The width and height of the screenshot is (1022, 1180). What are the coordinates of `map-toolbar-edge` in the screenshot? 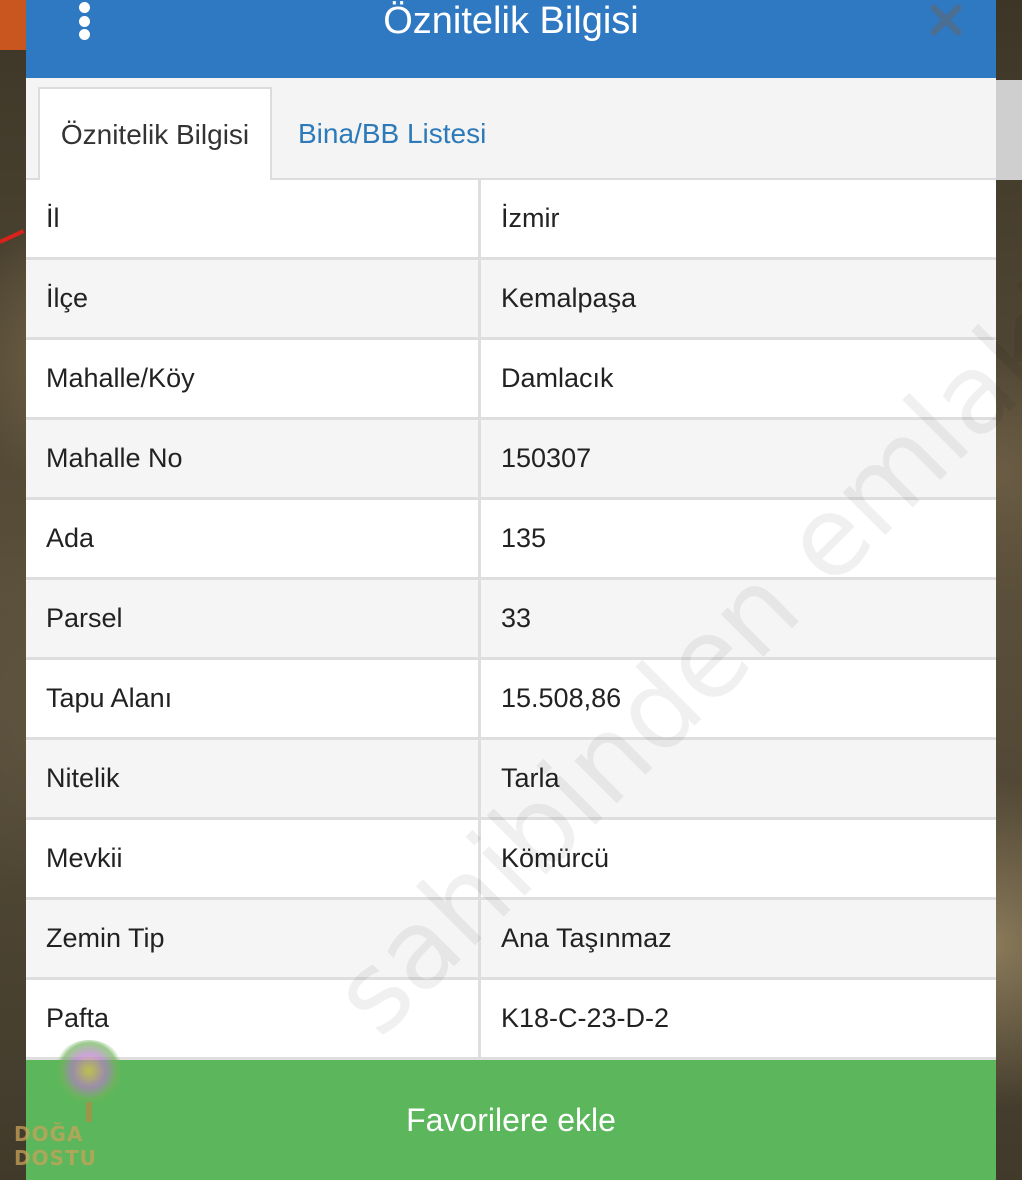 It's located at (13, 25).